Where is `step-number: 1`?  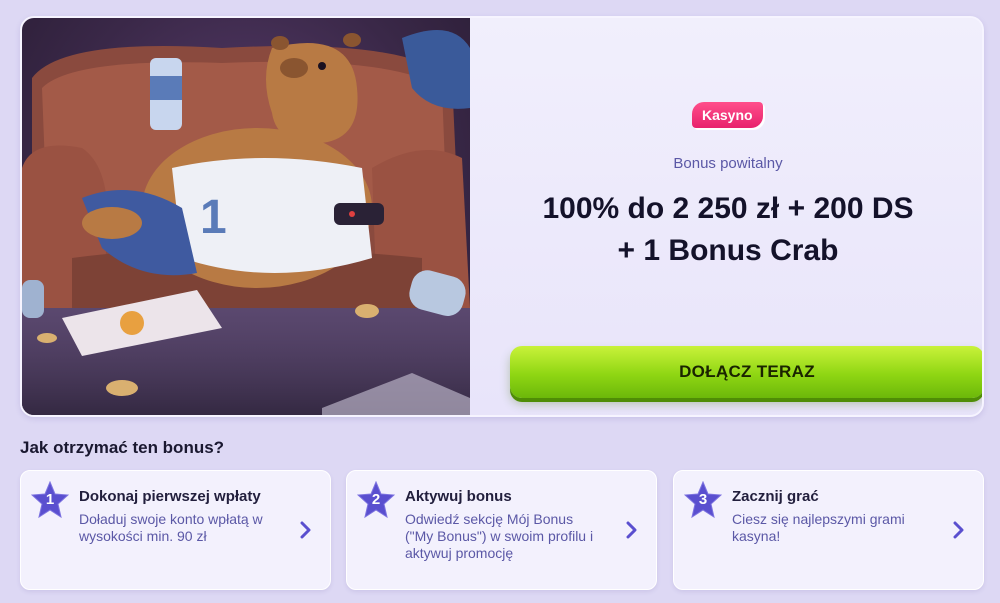
step-number: 1 is located at coordinates (50, 499).